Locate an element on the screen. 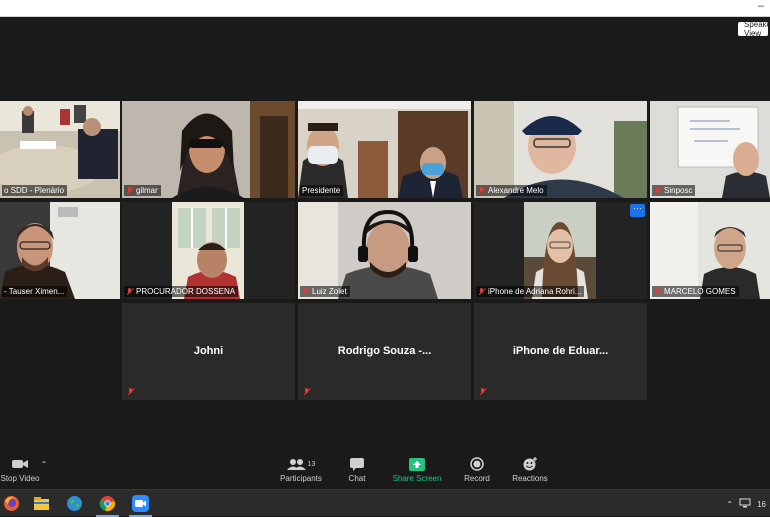 Image resolution: width=770 pixels, height=517 pixels. share-screen-button: Share Screen is located at coordinates (417, 470).